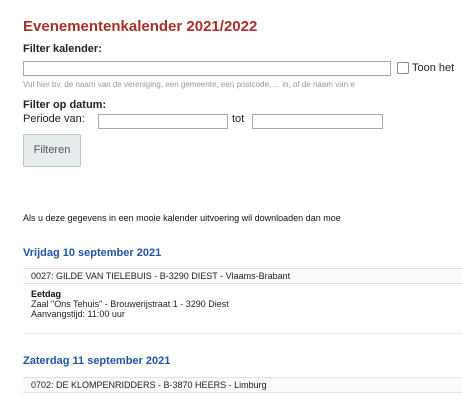 The image size is (462, 412). What do you see at coordinates (54, 119) in the screenshot?
I see `periode-van-label: Periode van:` at bounding box center [54, 119].